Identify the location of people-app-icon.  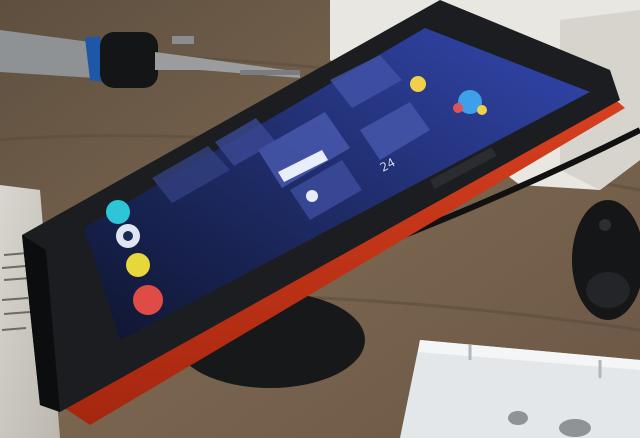
(148, 300).